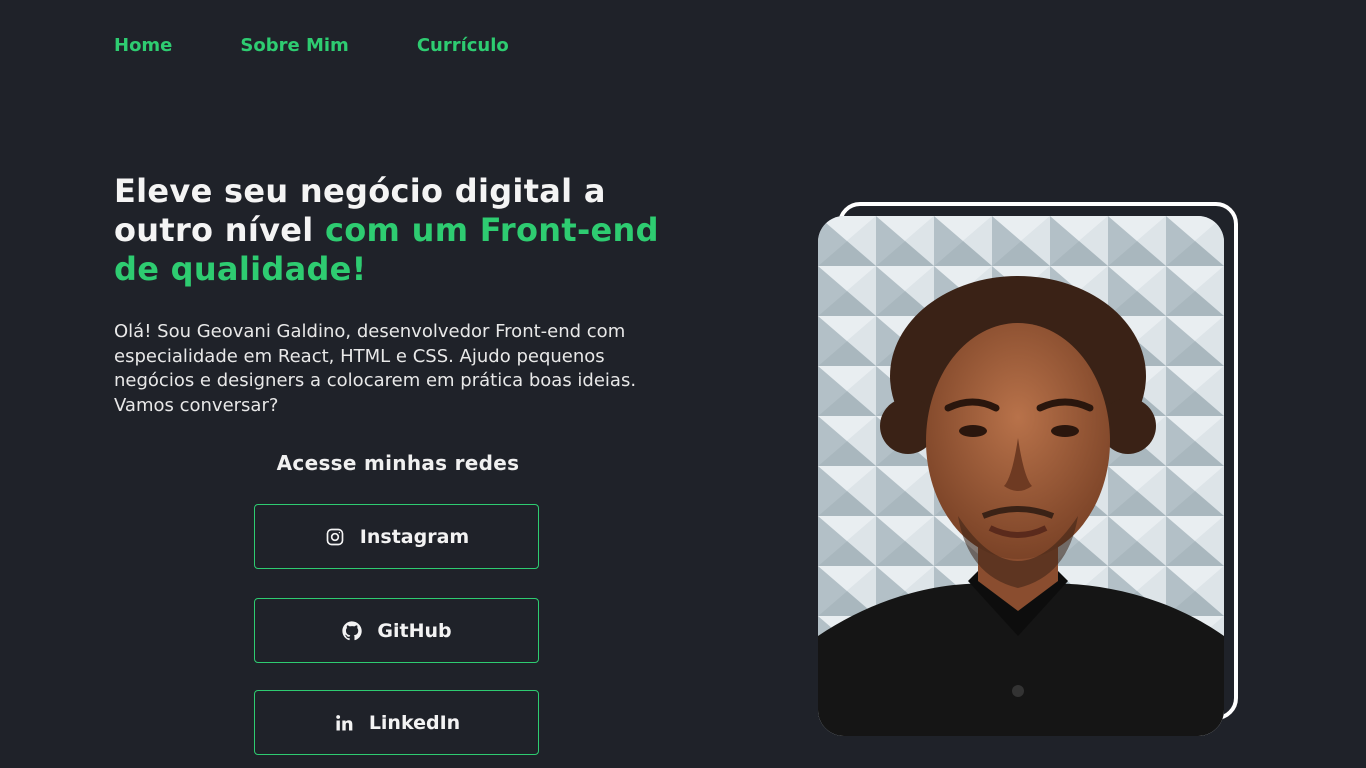 Image resolution: width=1366 pixels, height=768 pixels. I want to click on instagram-button: Instagram, so click(396, 536).